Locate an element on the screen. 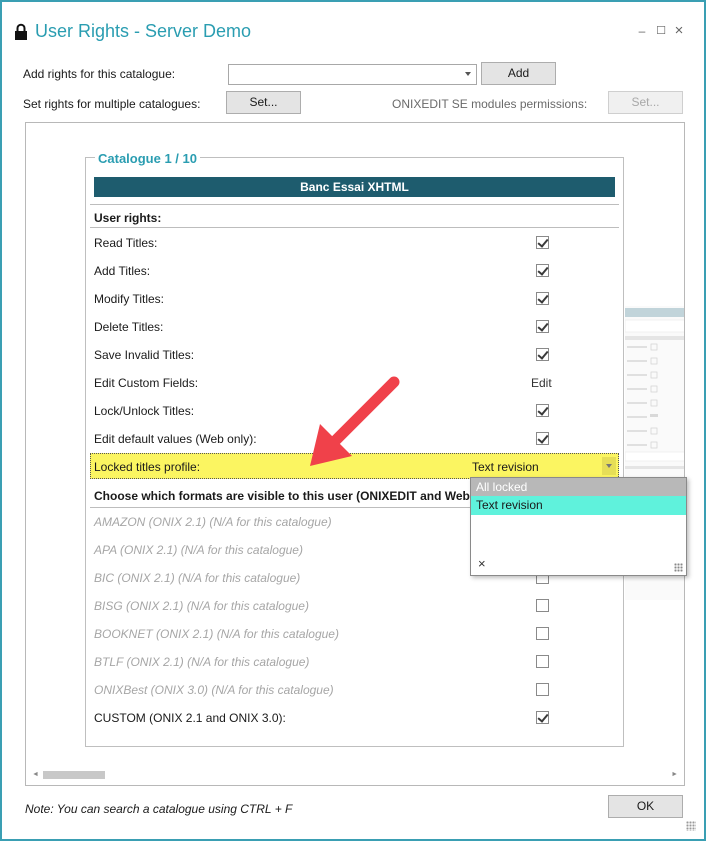  annotation-arrow-icon is located at coordinates (355, 421).